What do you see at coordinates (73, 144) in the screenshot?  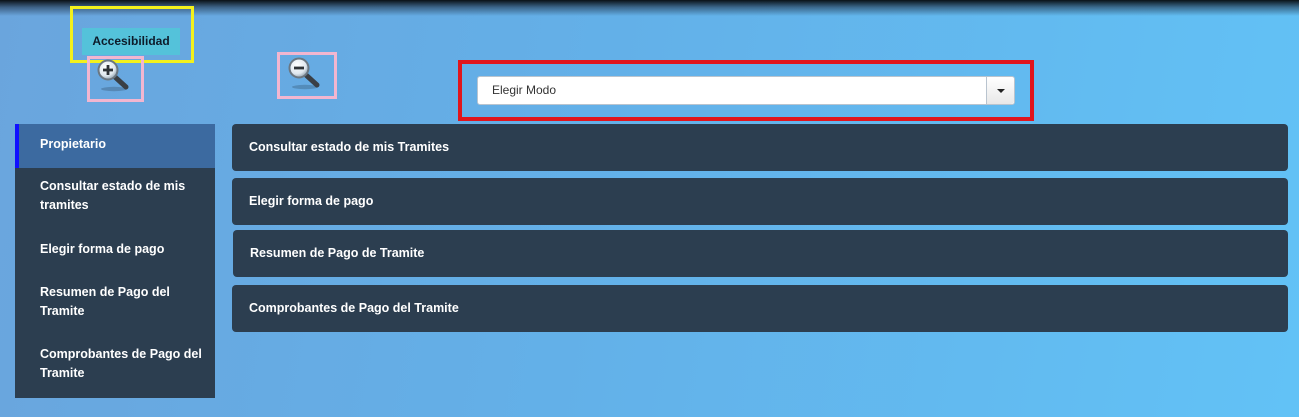 I see `sidebar-item-label: Propietario` at bounding box center [73, 144].